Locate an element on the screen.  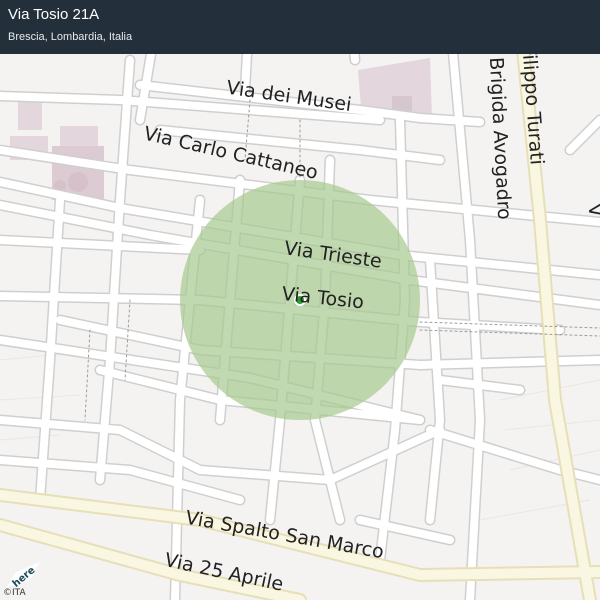
street-label: V is located at coordinates (591, 210).